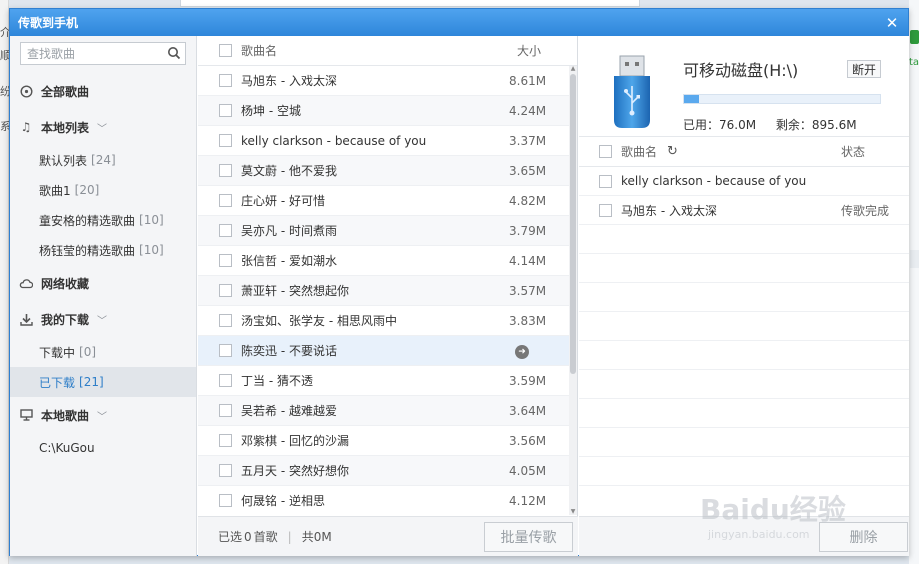  What do you see at coordinates (383, 321) in the screenshot?
I see `table-row: 汤宝如、张学友 - 相思风雨中 3.83M` at bounding box center [383, 321].